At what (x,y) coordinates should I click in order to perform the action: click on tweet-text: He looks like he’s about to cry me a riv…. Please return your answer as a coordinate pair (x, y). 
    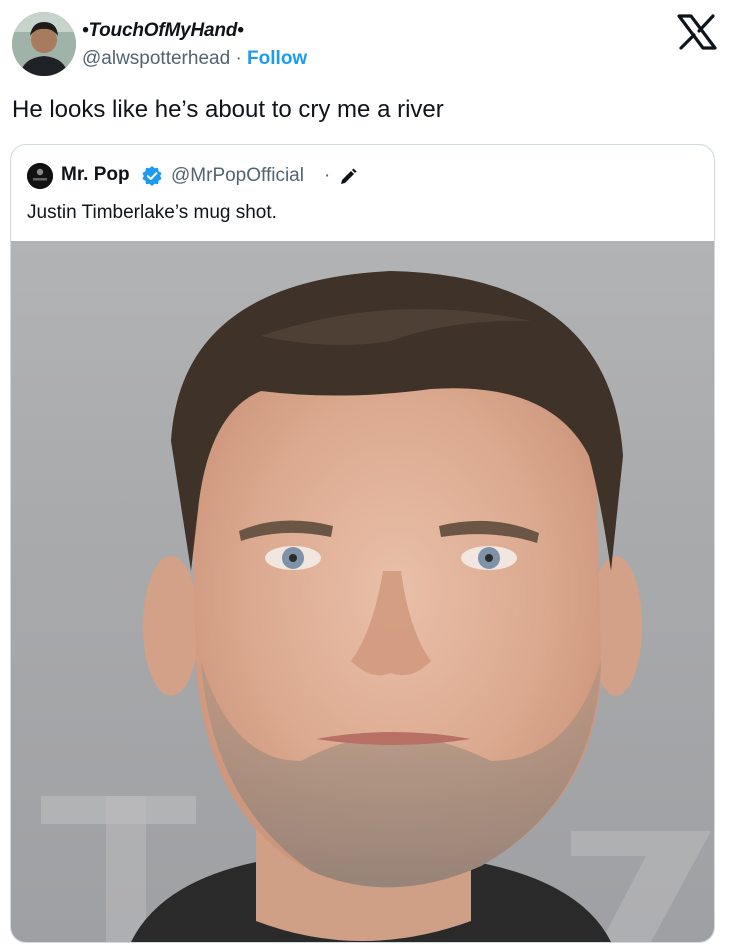
    Looking at the image, I should click on (228, 109).